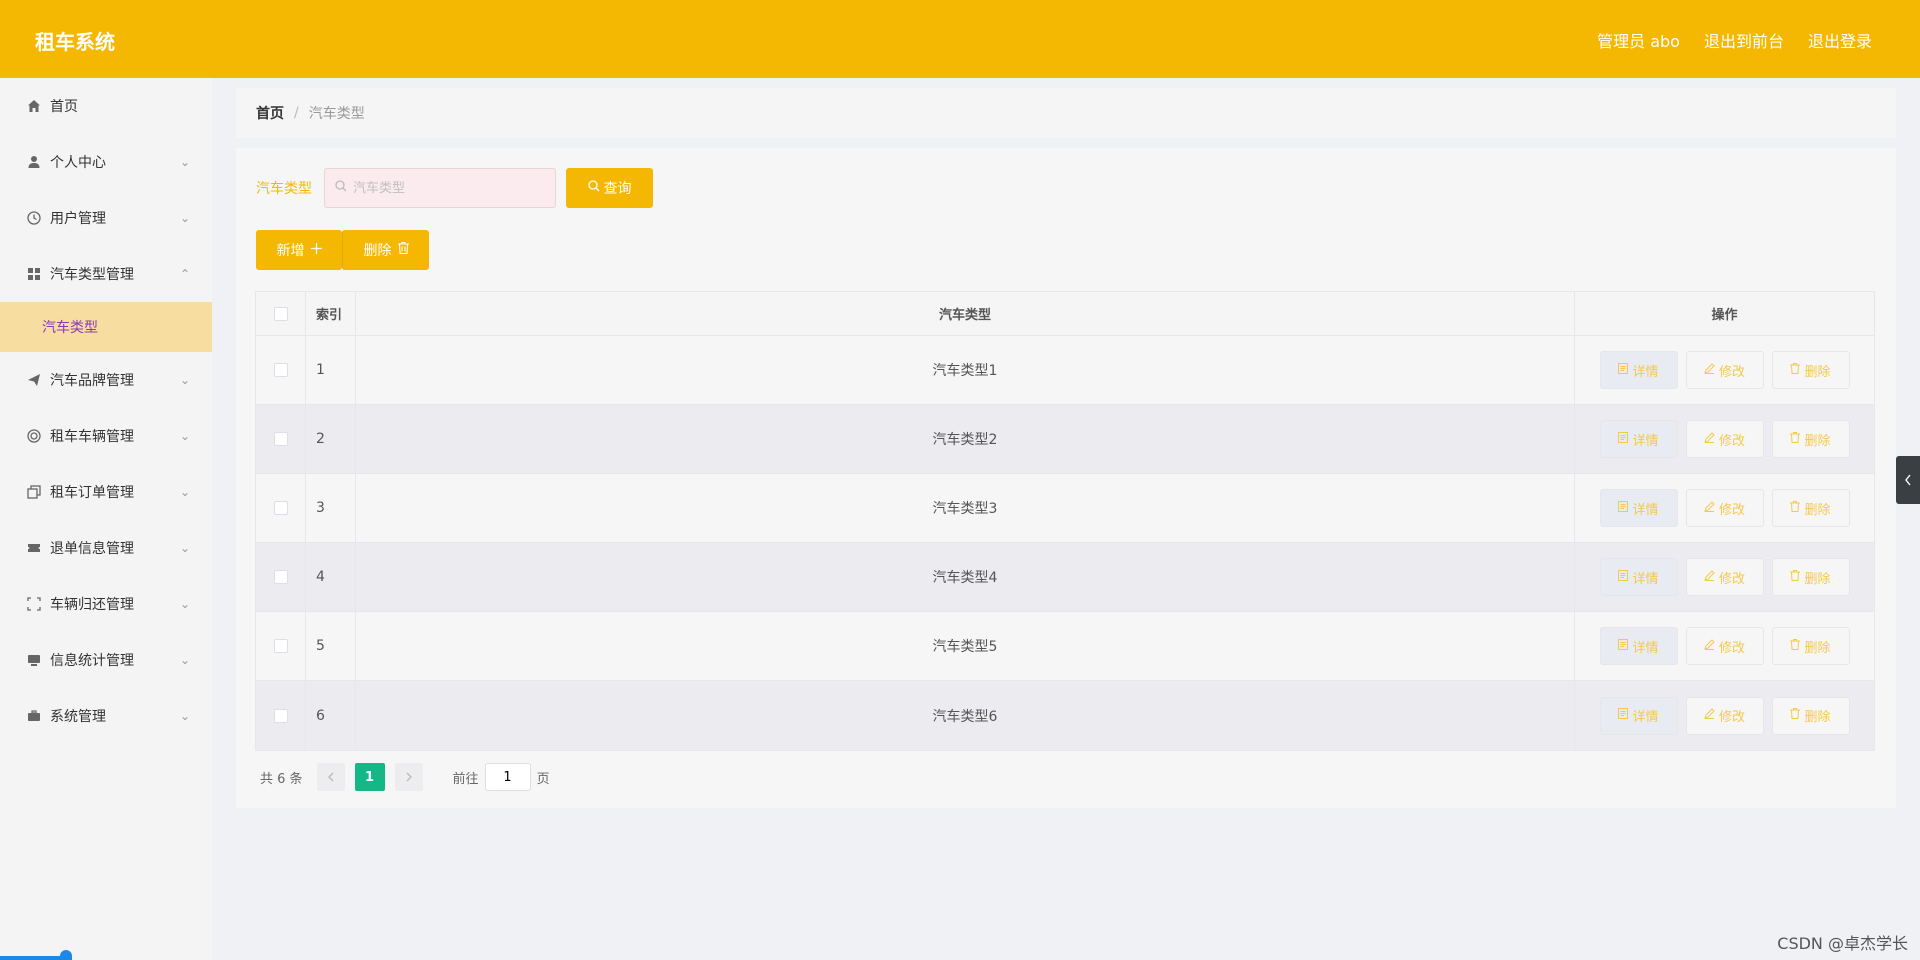 The width and height of the screenshot is (1920, 960). What do you see at coordinates (92, 437) in the screenshot?
I see `sidebar-item-label: 租车车辆管理` at bounding box center [92, 437].